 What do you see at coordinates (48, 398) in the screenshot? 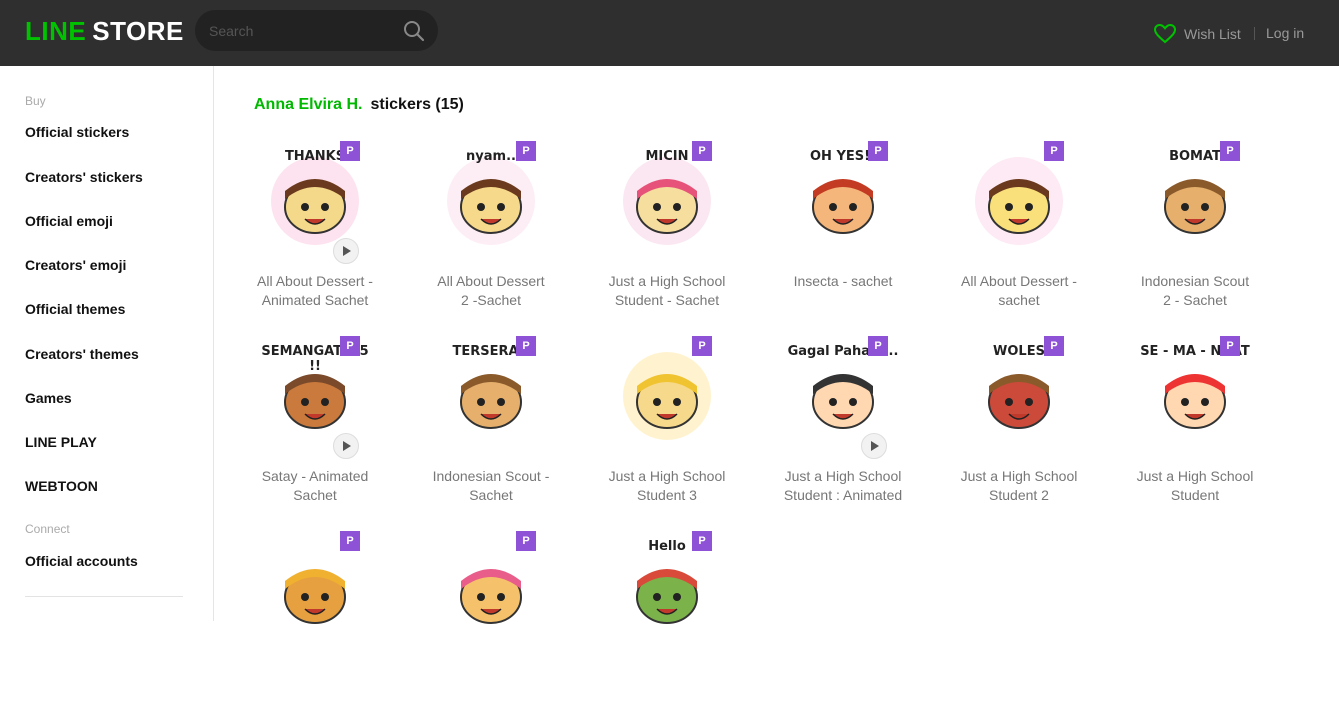
I see `sidebar-item-games: Games` at bounding box center [48, 398].